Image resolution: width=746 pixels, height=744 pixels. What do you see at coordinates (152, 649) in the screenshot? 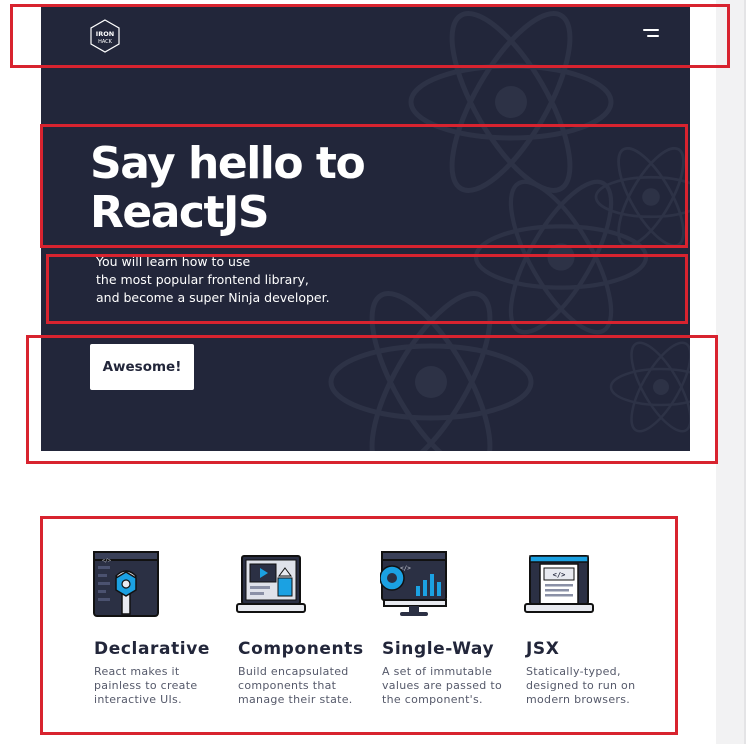
I see `feature-title: Declarative` at bounding box center [152, 649].